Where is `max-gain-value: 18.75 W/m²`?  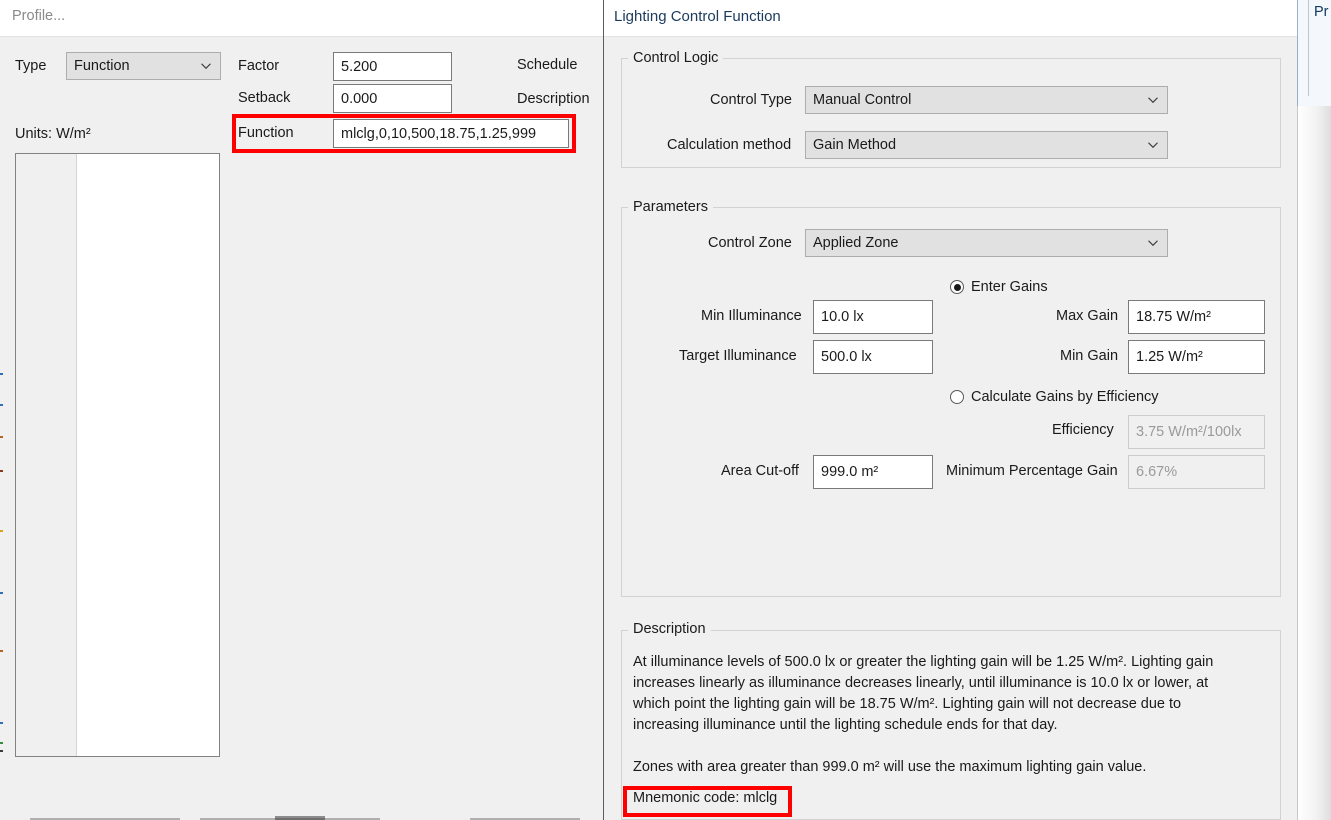
max-gain-value: 18.75 W/m² is located at coordinates (1173, 317).